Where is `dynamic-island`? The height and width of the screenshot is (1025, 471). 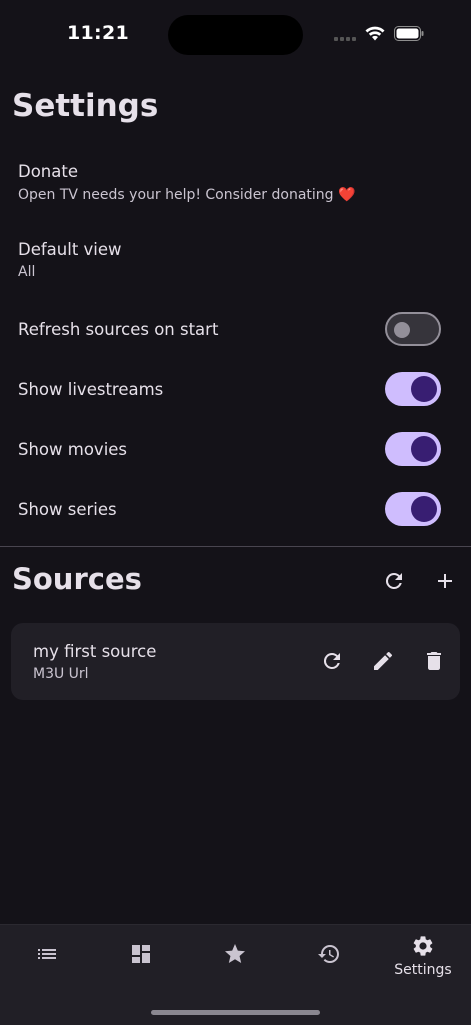 dynamic-island is located at coordinates (235, 35).